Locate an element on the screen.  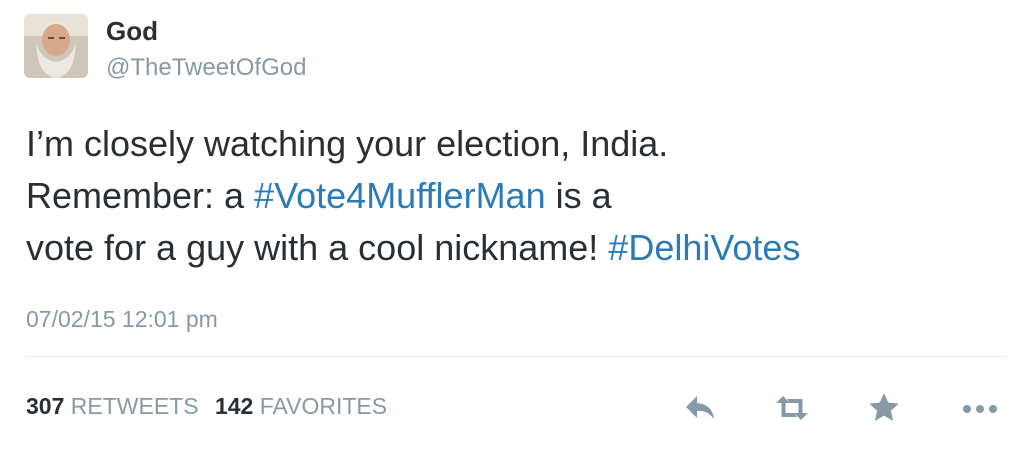
favorite-star-icon is located at coordinates (884, 407).